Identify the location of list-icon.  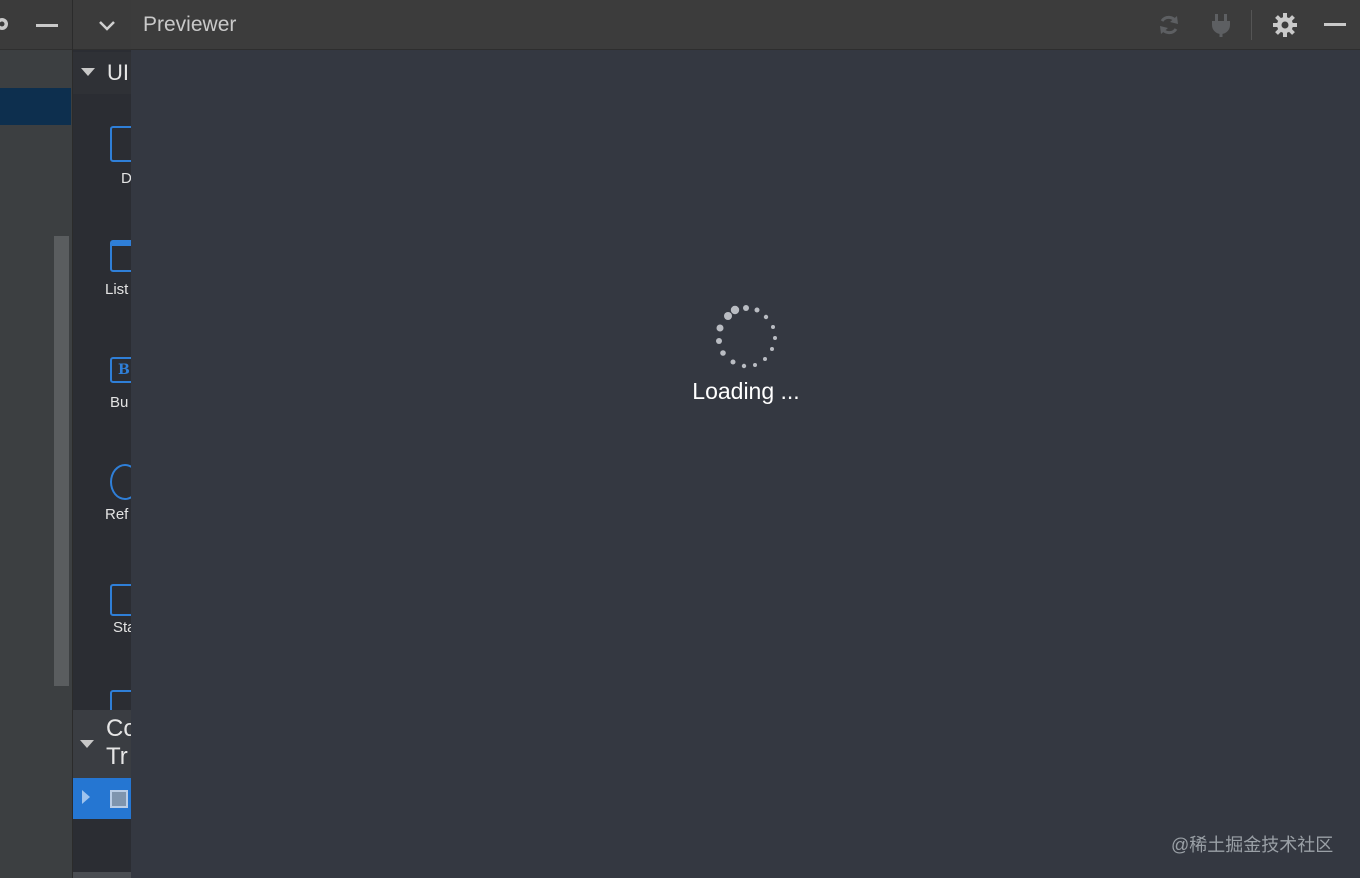
(120, 256).